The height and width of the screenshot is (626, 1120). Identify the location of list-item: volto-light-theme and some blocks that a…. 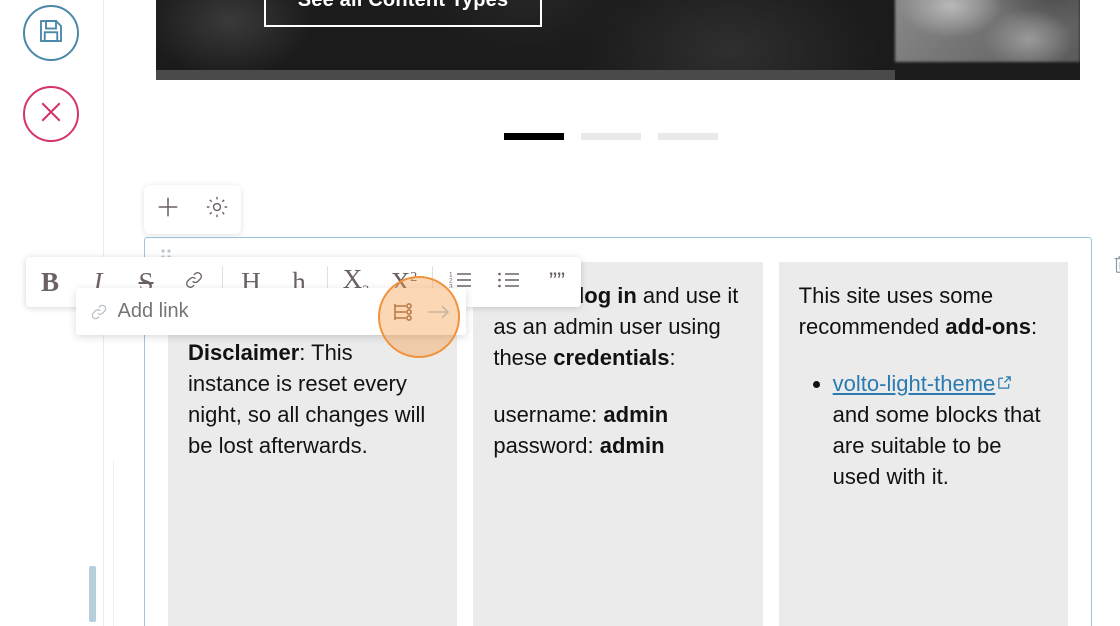
(940, 430).